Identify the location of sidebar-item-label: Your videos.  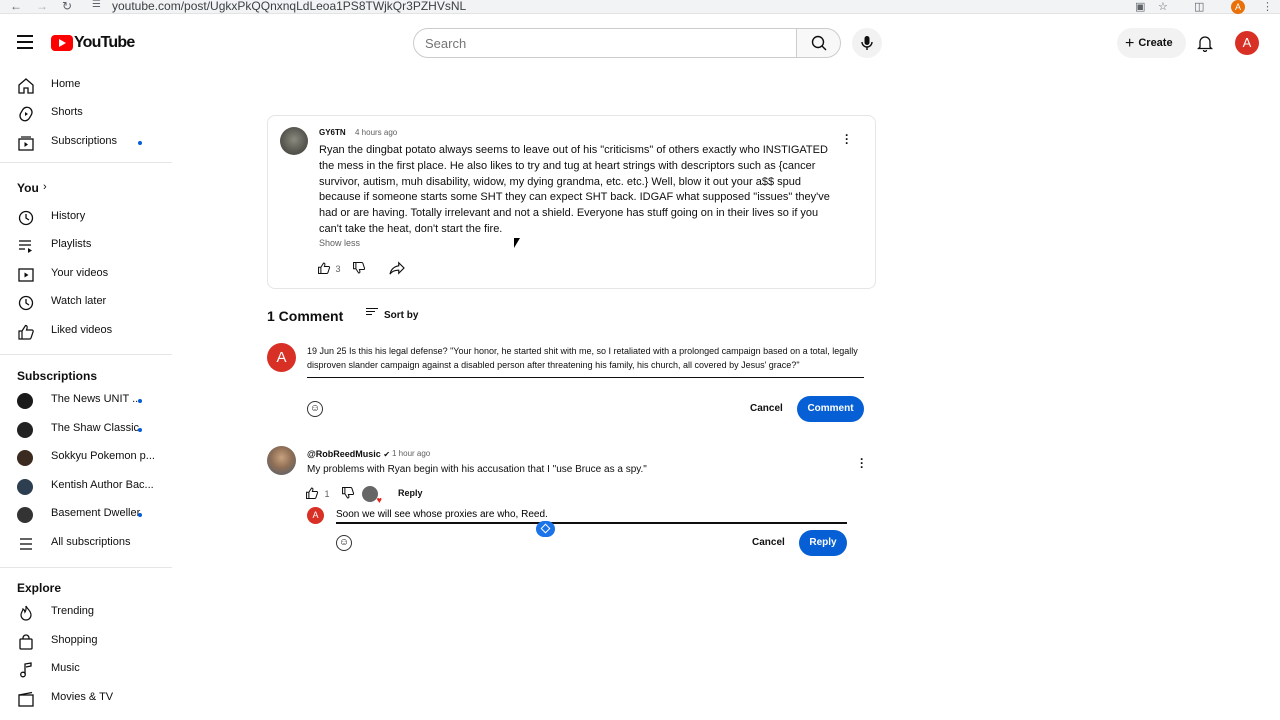
(80, 273).